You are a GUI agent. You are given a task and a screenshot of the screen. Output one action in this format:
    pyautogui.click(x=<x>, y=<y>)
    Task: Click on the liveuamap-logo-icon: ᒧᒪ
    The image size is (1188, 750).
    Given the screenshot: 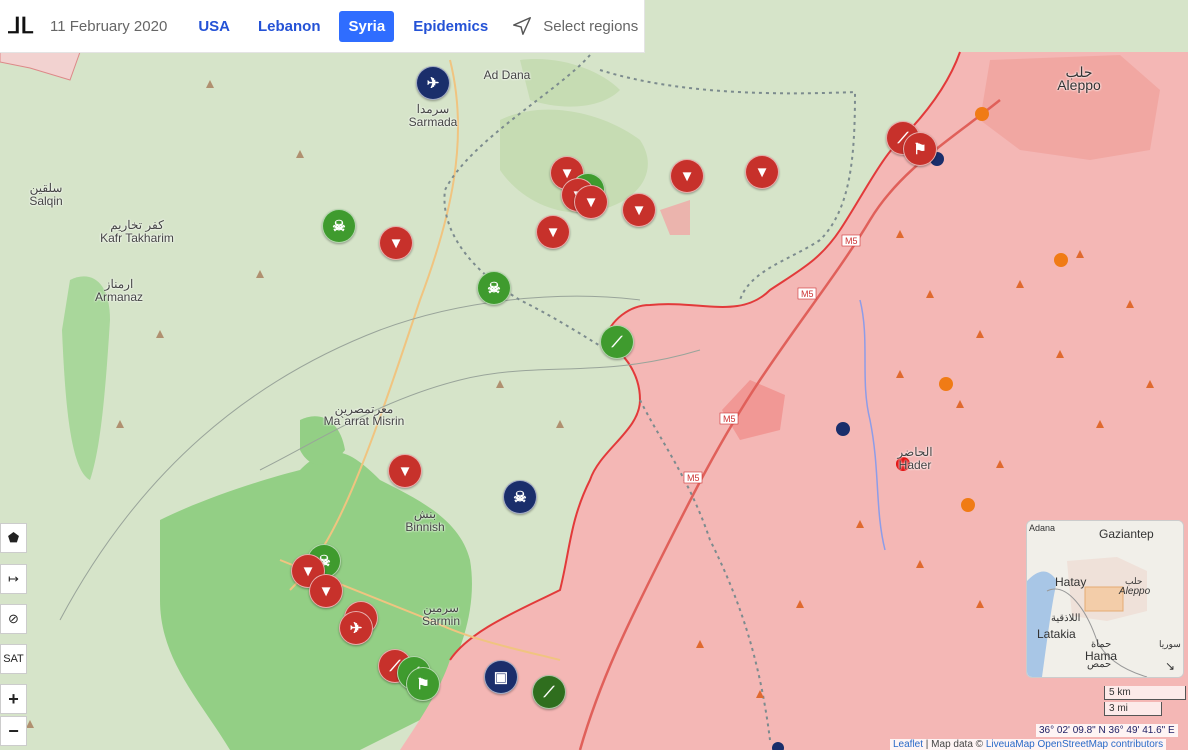 What is the action you would take?
    pyautogui.click(x=20, y=25)
    